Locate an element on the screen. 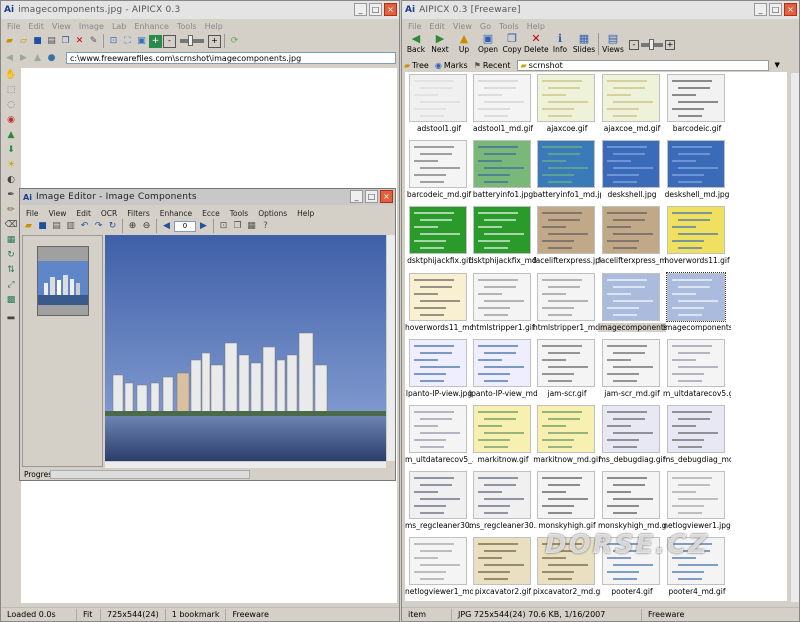  thumbnail-item: pixcavator2.gif is located at coordinates (503, 566).